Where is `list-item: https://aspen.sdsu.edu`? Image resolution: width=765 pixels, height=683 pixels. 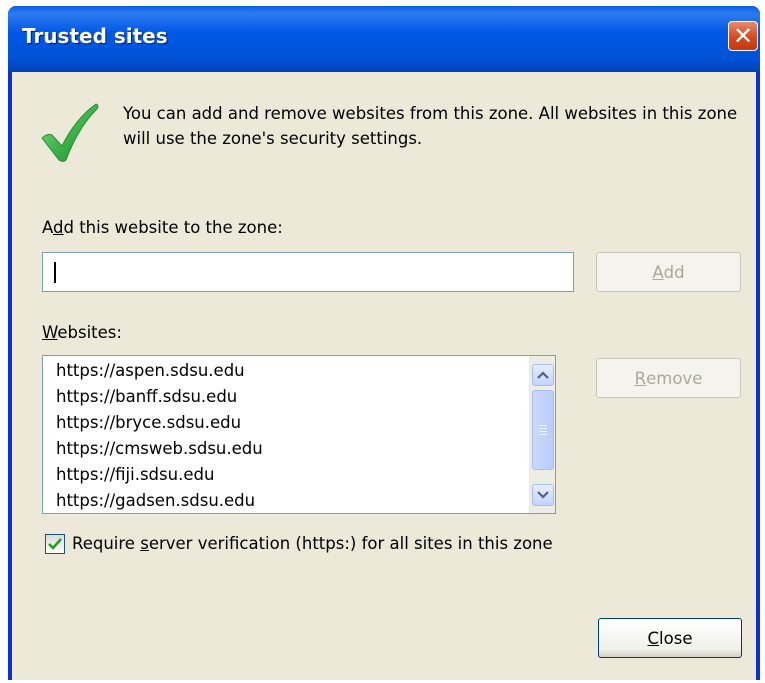
list-item: https://aspen.sdsu.edu is located at coordinates (150, 371).